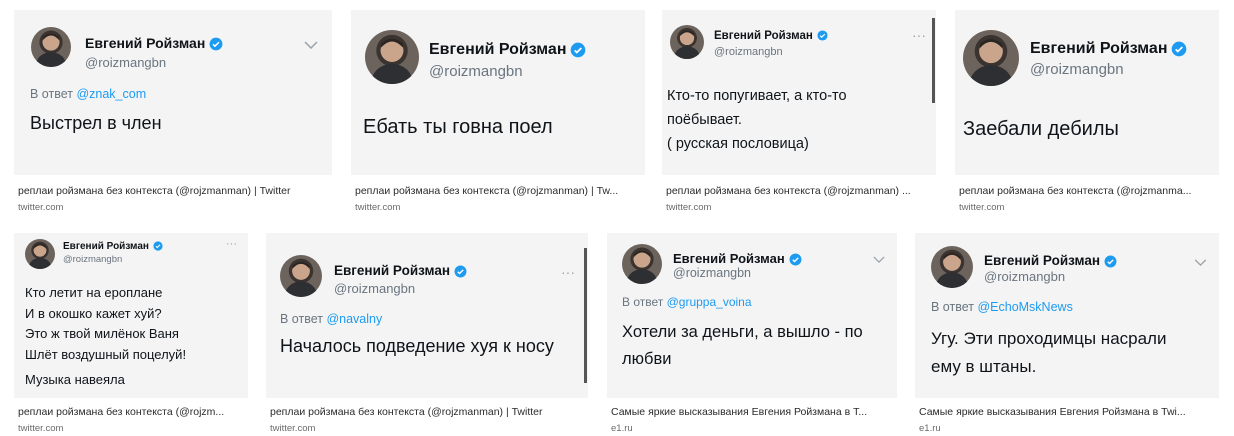  Describe the element at coordinates (1049, 352) in the screenshot. I see `tweet-text: Угу. Эти проходимцы насрали ему в штаны.` at that location.